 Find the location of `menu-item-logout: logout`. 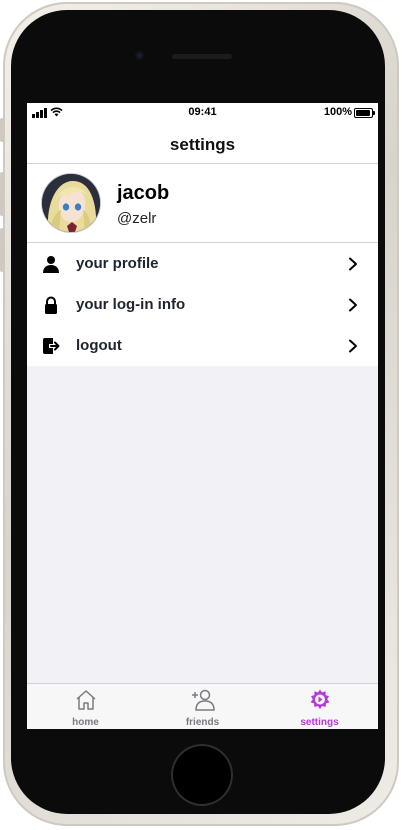

menu-item-logout: logout is located at coordinates (202, 345).